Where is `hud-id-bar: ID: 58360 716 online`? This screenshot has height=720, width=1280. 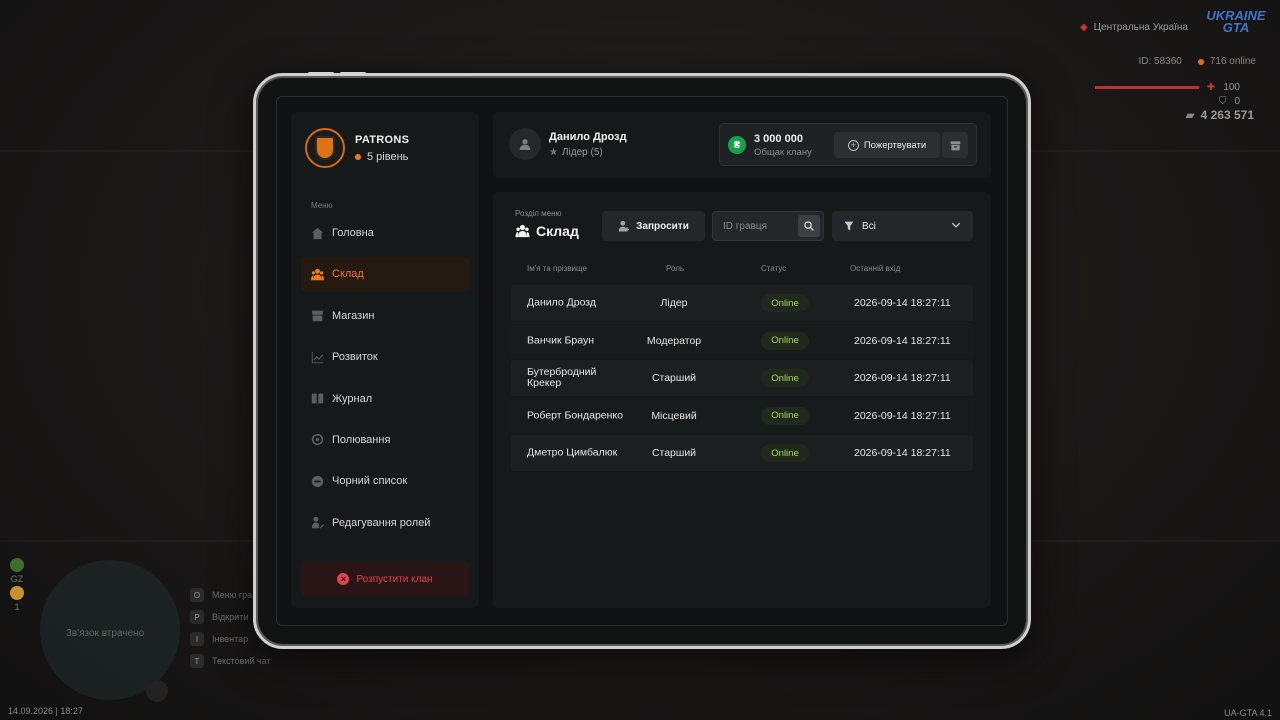 hud-id-bar: ID: 58360 716 online is located at coordinates (1197, 61).